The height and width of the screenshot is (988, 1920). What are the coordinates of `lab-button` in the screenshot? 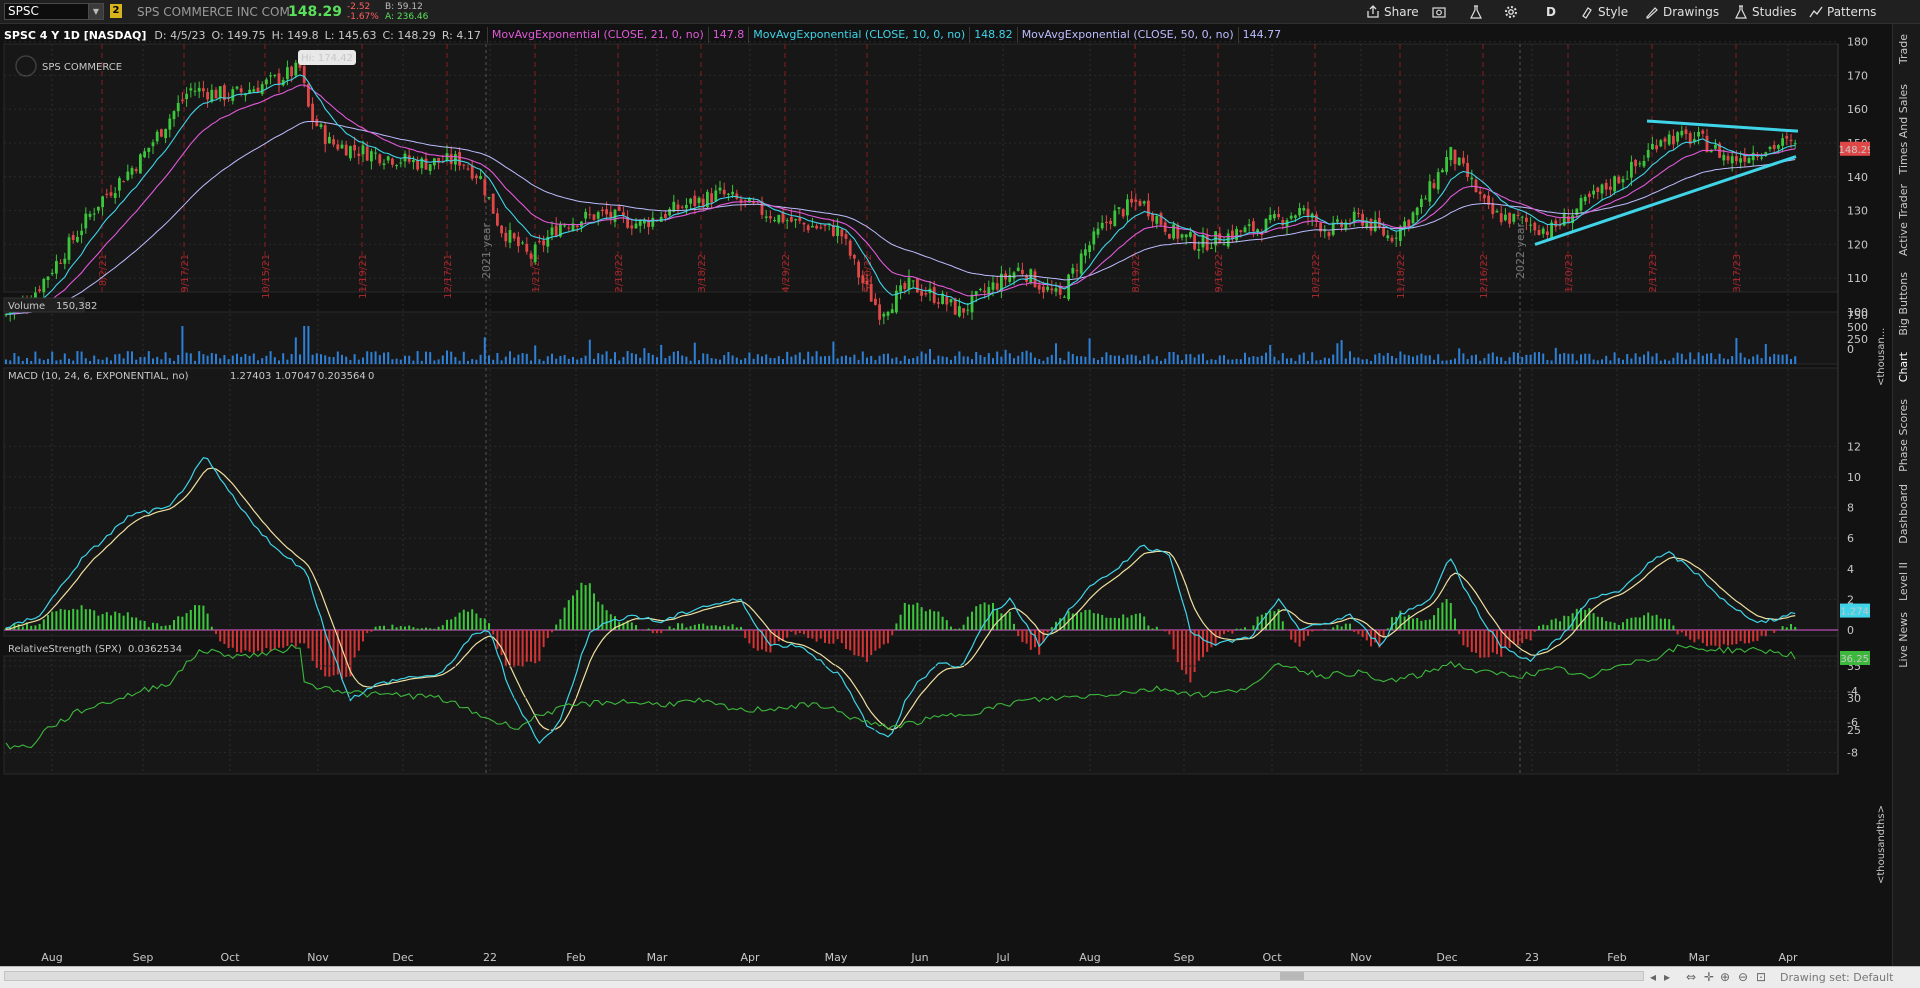 It's located at (1476, 12).